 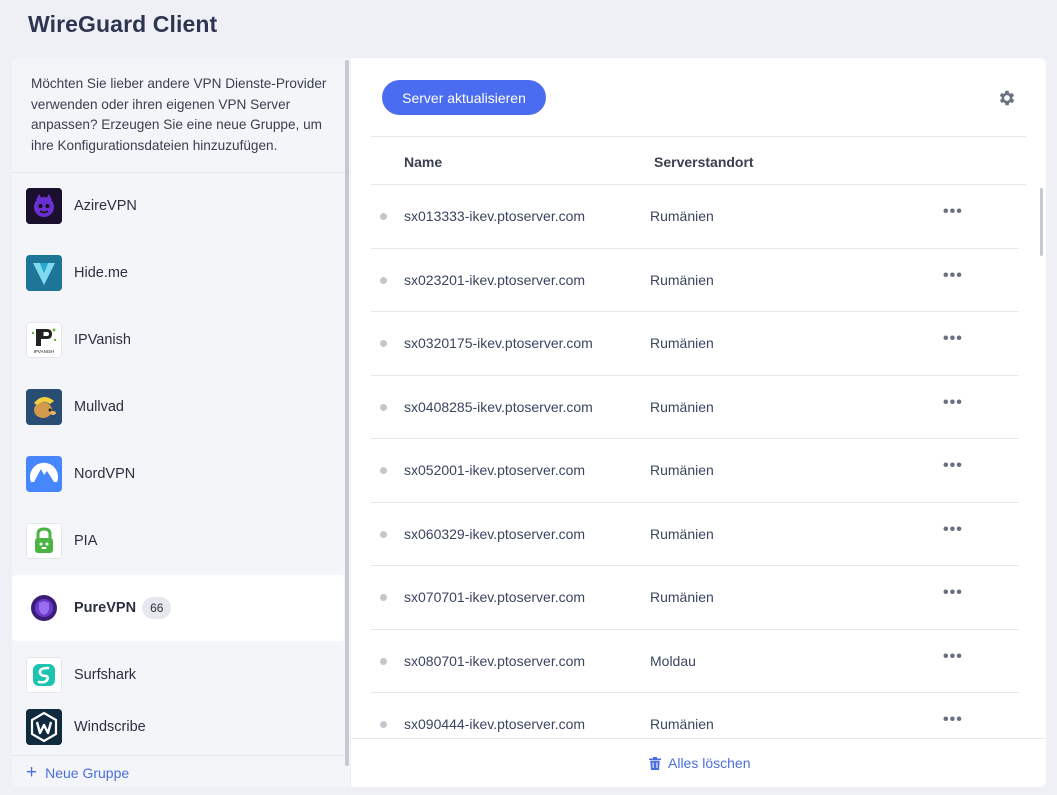 What do you see at coordinates (178, 474) in the screenshot?
I see `provider-item-nordvpn: NordVPN` at bounding box center [178, 474].